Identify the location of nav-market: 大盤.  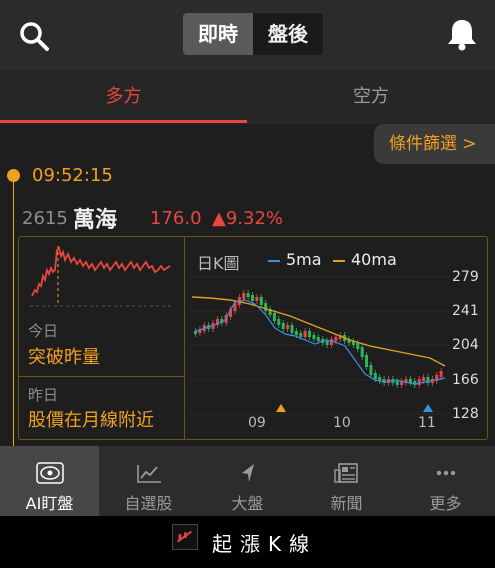
(247, 481).